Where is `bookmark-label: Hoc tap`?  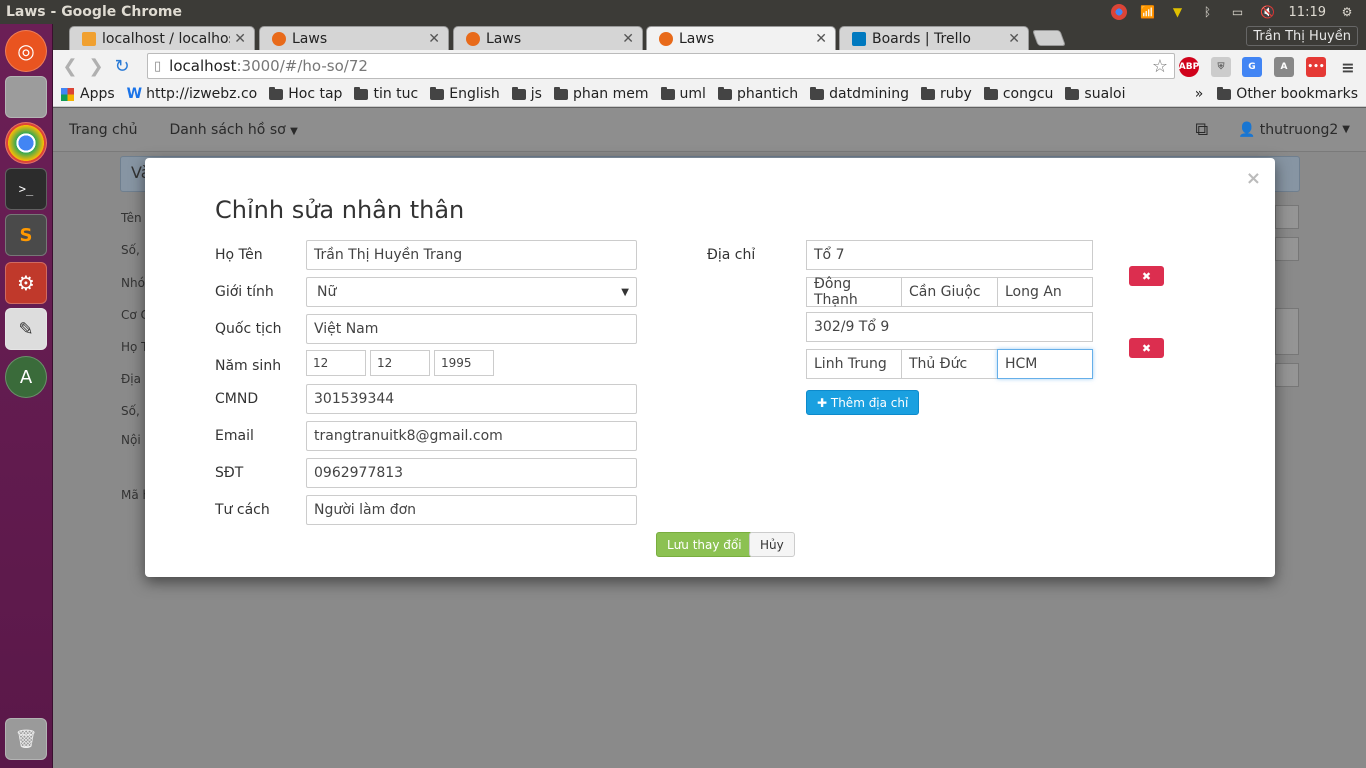
bookmark-label: Hoc tap is located at coordinates (315, 94).